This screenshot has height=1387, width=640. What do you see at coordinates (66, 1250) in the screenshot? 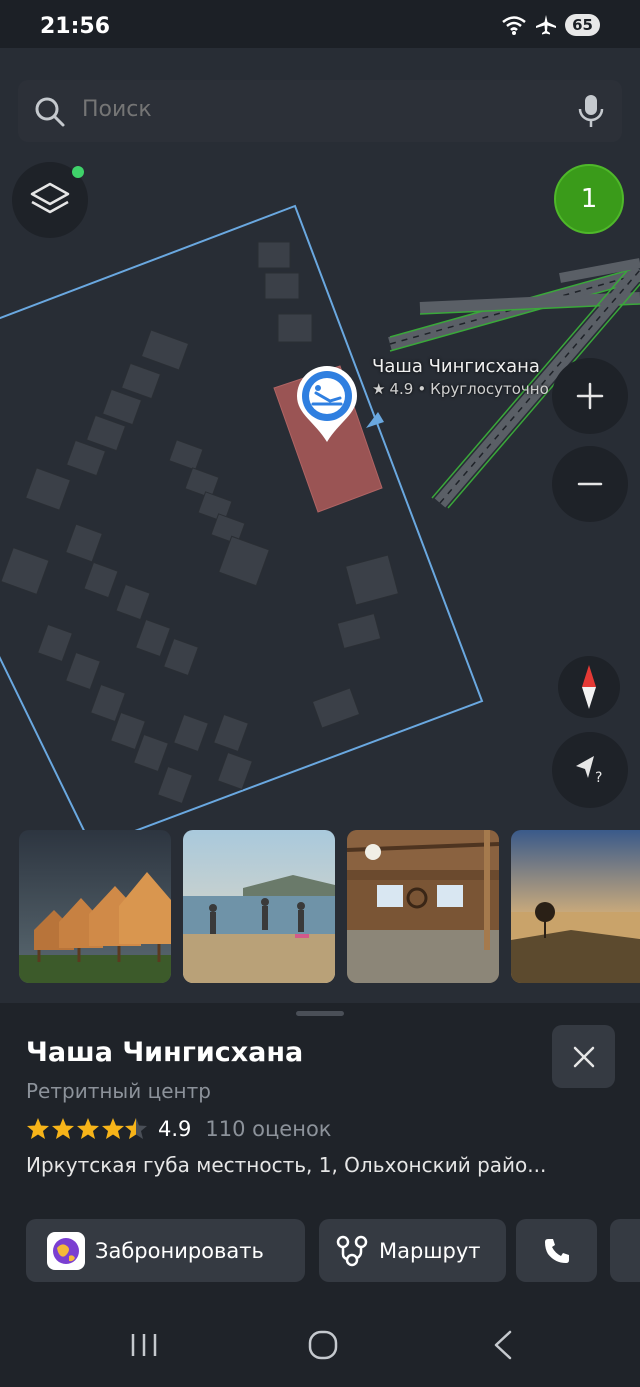
I see `booking-globe-icon` at bounding box center [66, 1250].